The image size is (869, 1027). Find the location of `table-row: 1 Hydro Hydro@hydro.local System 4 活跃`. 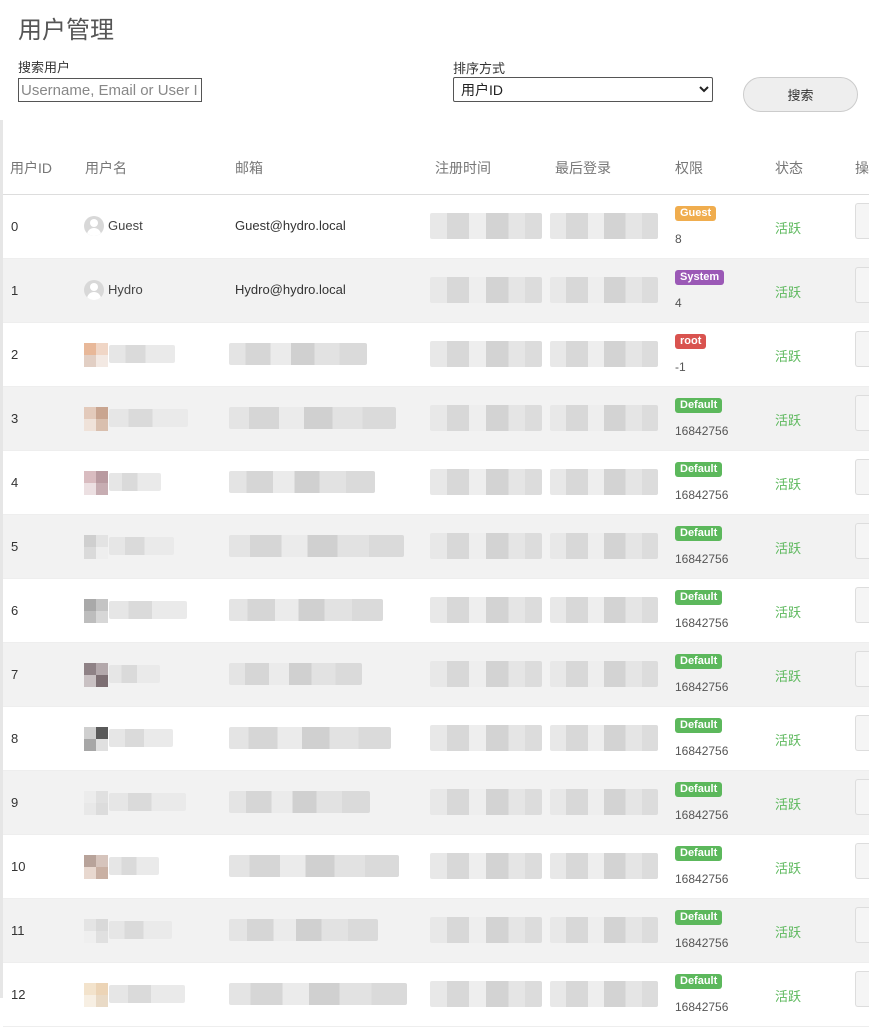

table-row: 1 Hydro Hydro@hydro.local System 4 活跃 is located at coordinates (436, 291).